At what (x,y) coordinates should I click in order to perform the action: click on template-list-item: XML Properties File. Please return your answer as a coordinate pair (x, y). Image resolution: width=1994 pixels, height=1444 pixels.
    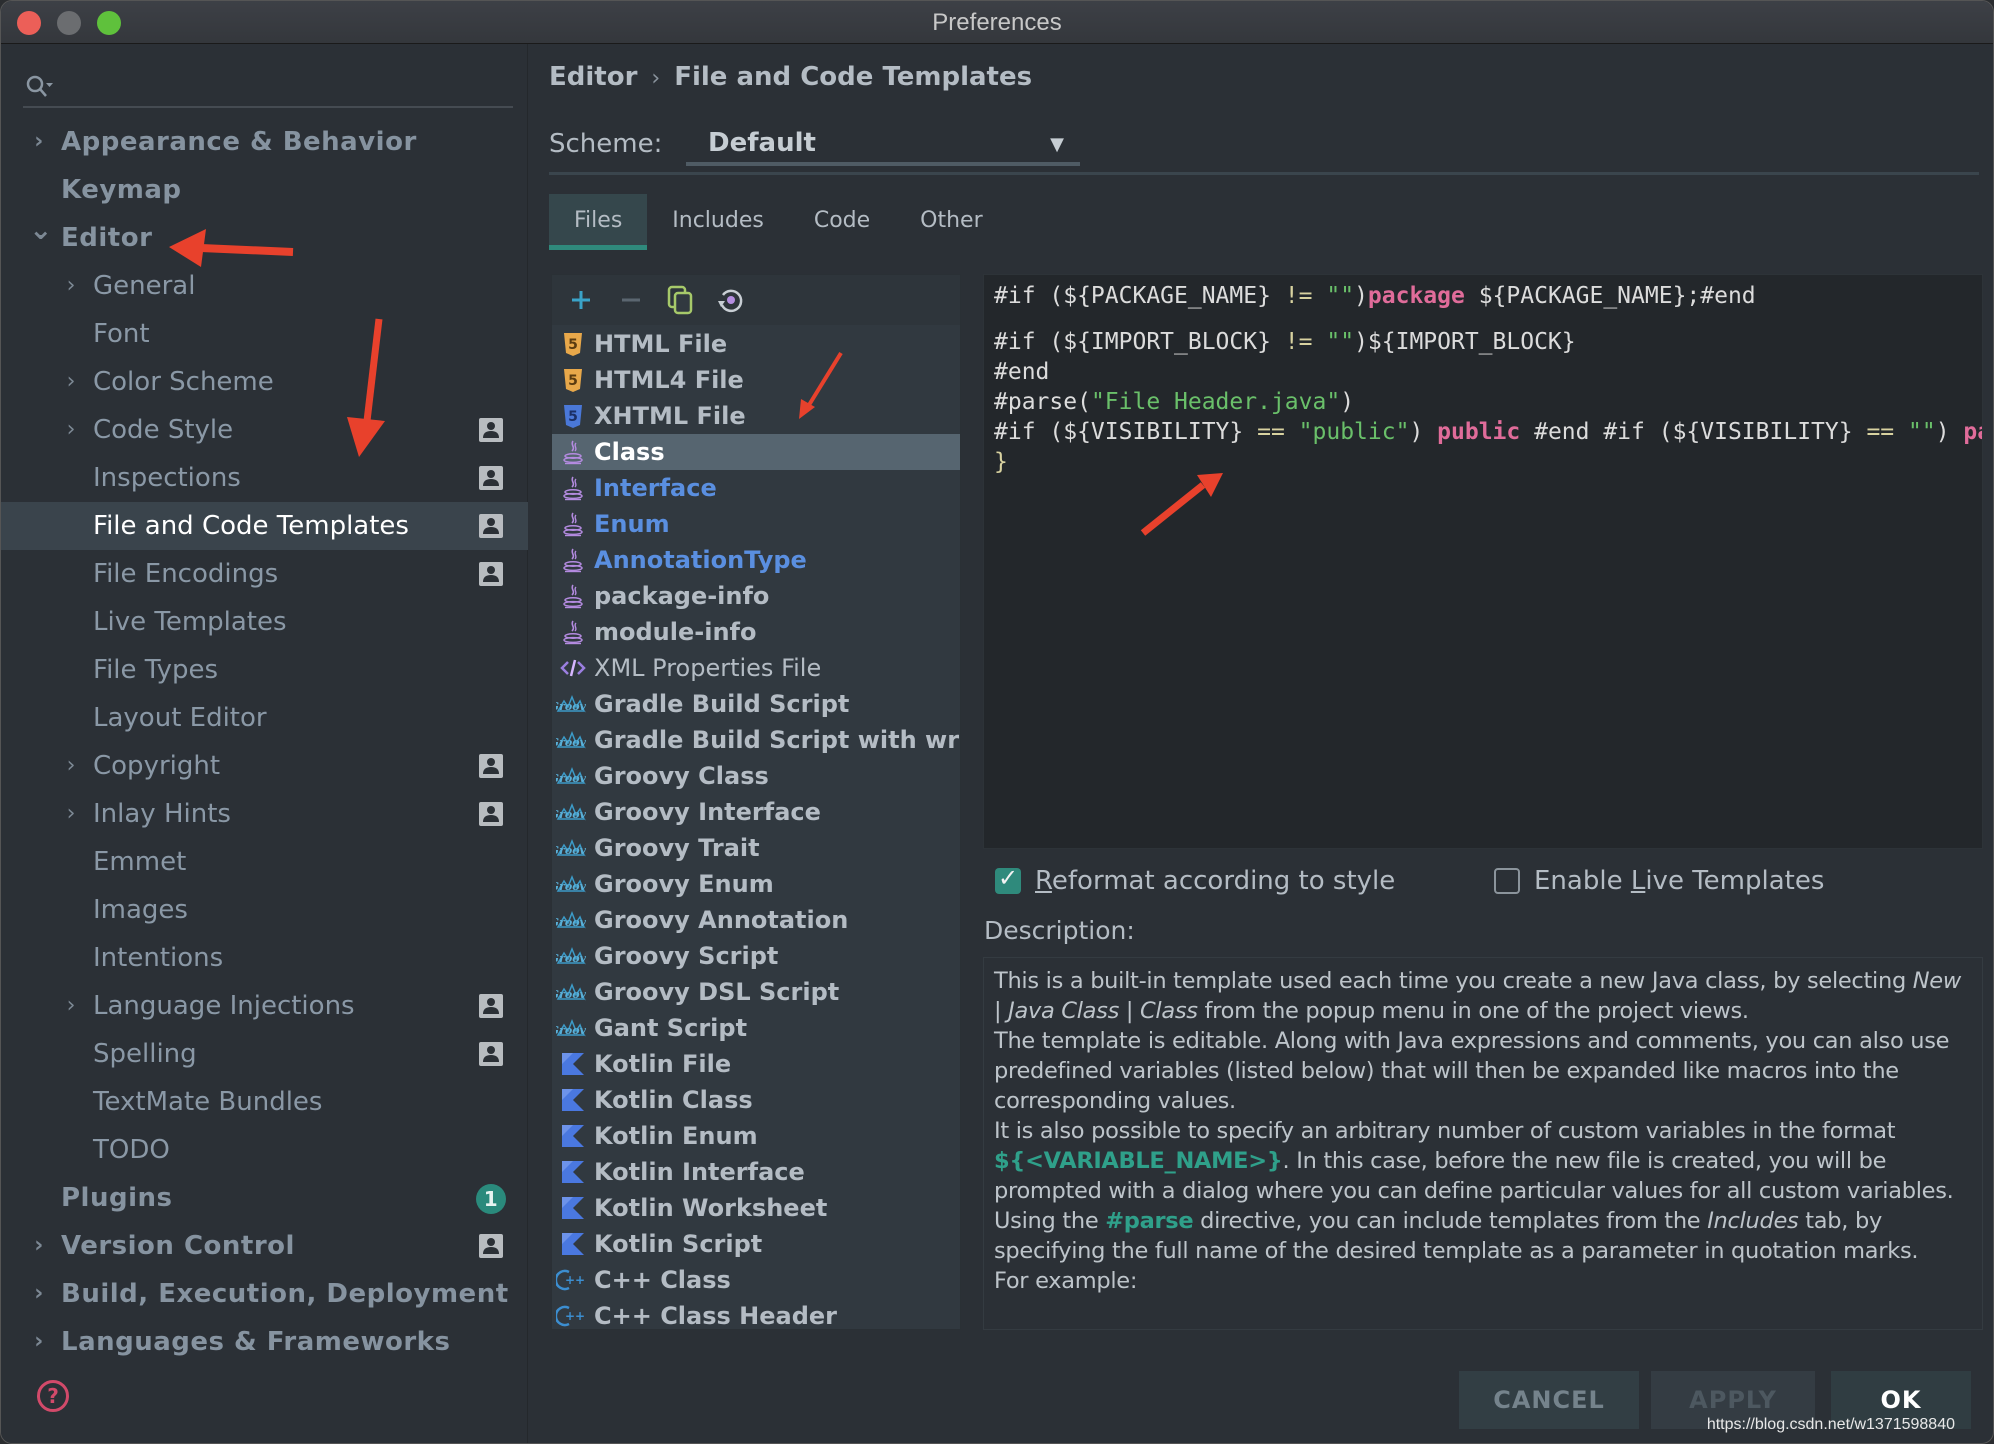
    Looking at the image, I should click on (756, 668).